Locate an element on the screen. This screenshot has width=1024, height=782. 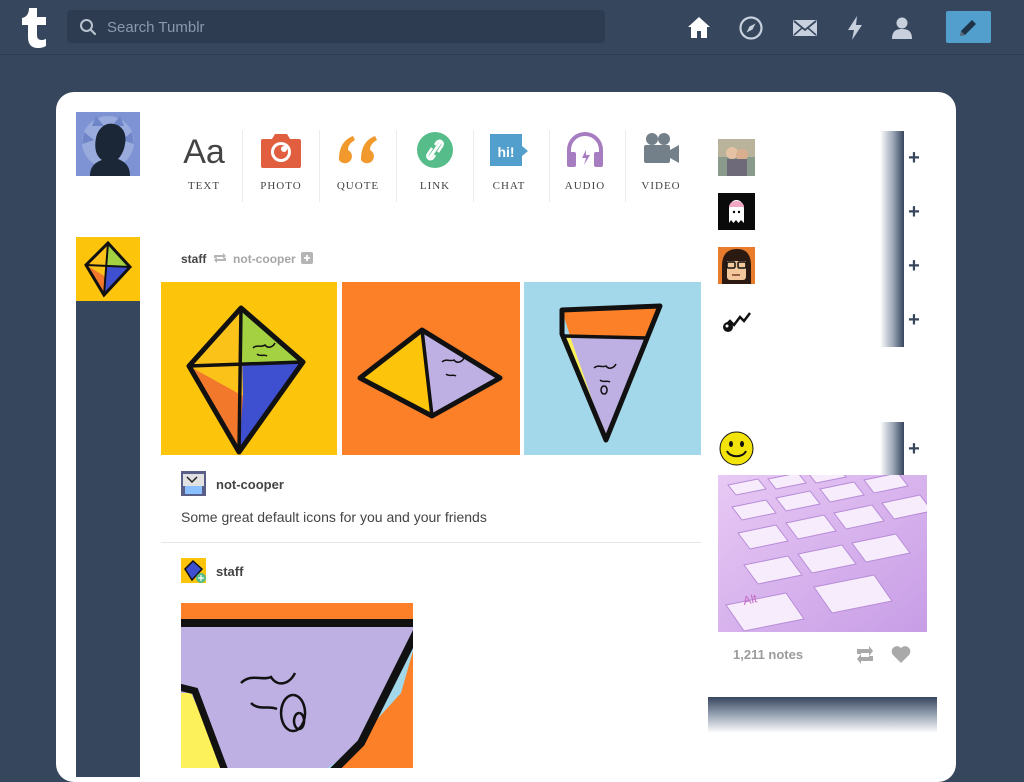
next-post-author: staff is located at coordinates (229, 571).